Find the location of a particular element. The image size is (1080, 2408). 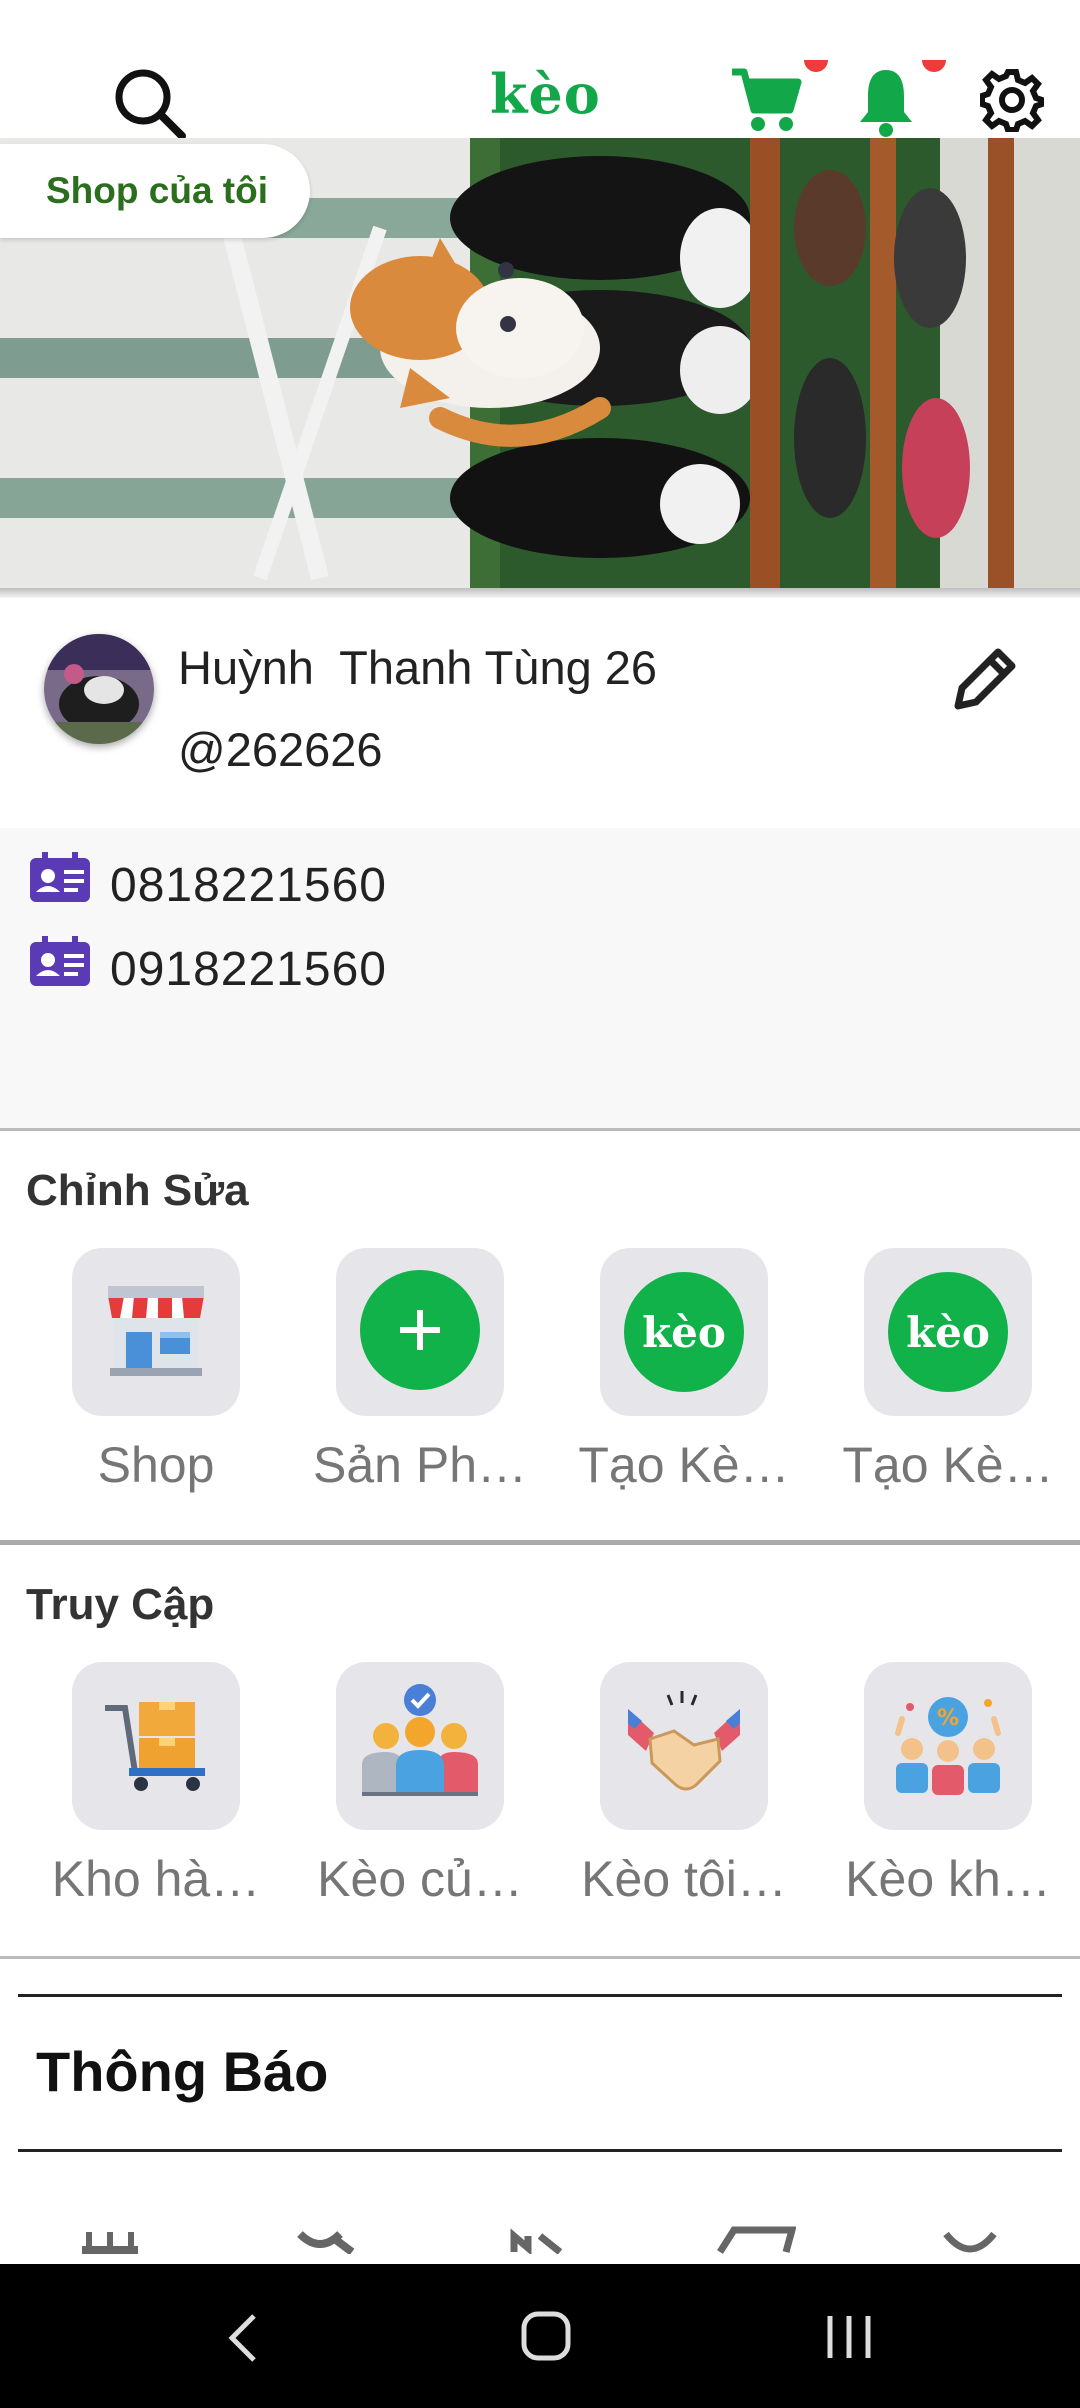

back-icon is located at coordinates (242, 2340).